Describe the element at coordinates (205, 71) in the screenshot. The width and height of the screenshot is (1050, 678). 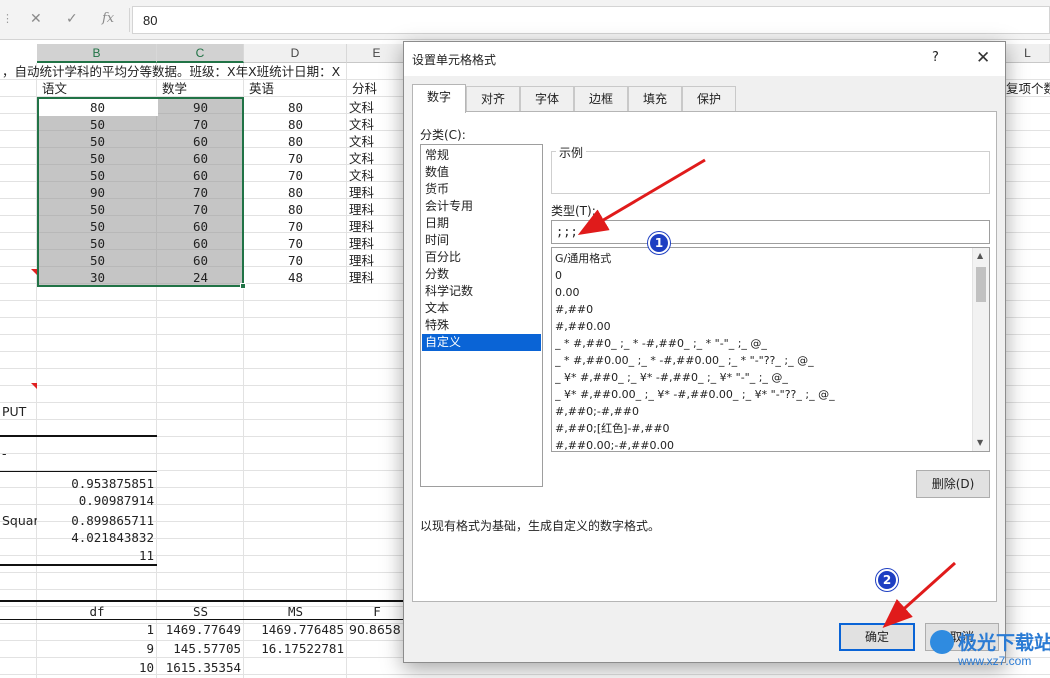
I see `row1-description: ，自动统计学科的平均分等数据。班级：X年X班统计日期：X` at that location.